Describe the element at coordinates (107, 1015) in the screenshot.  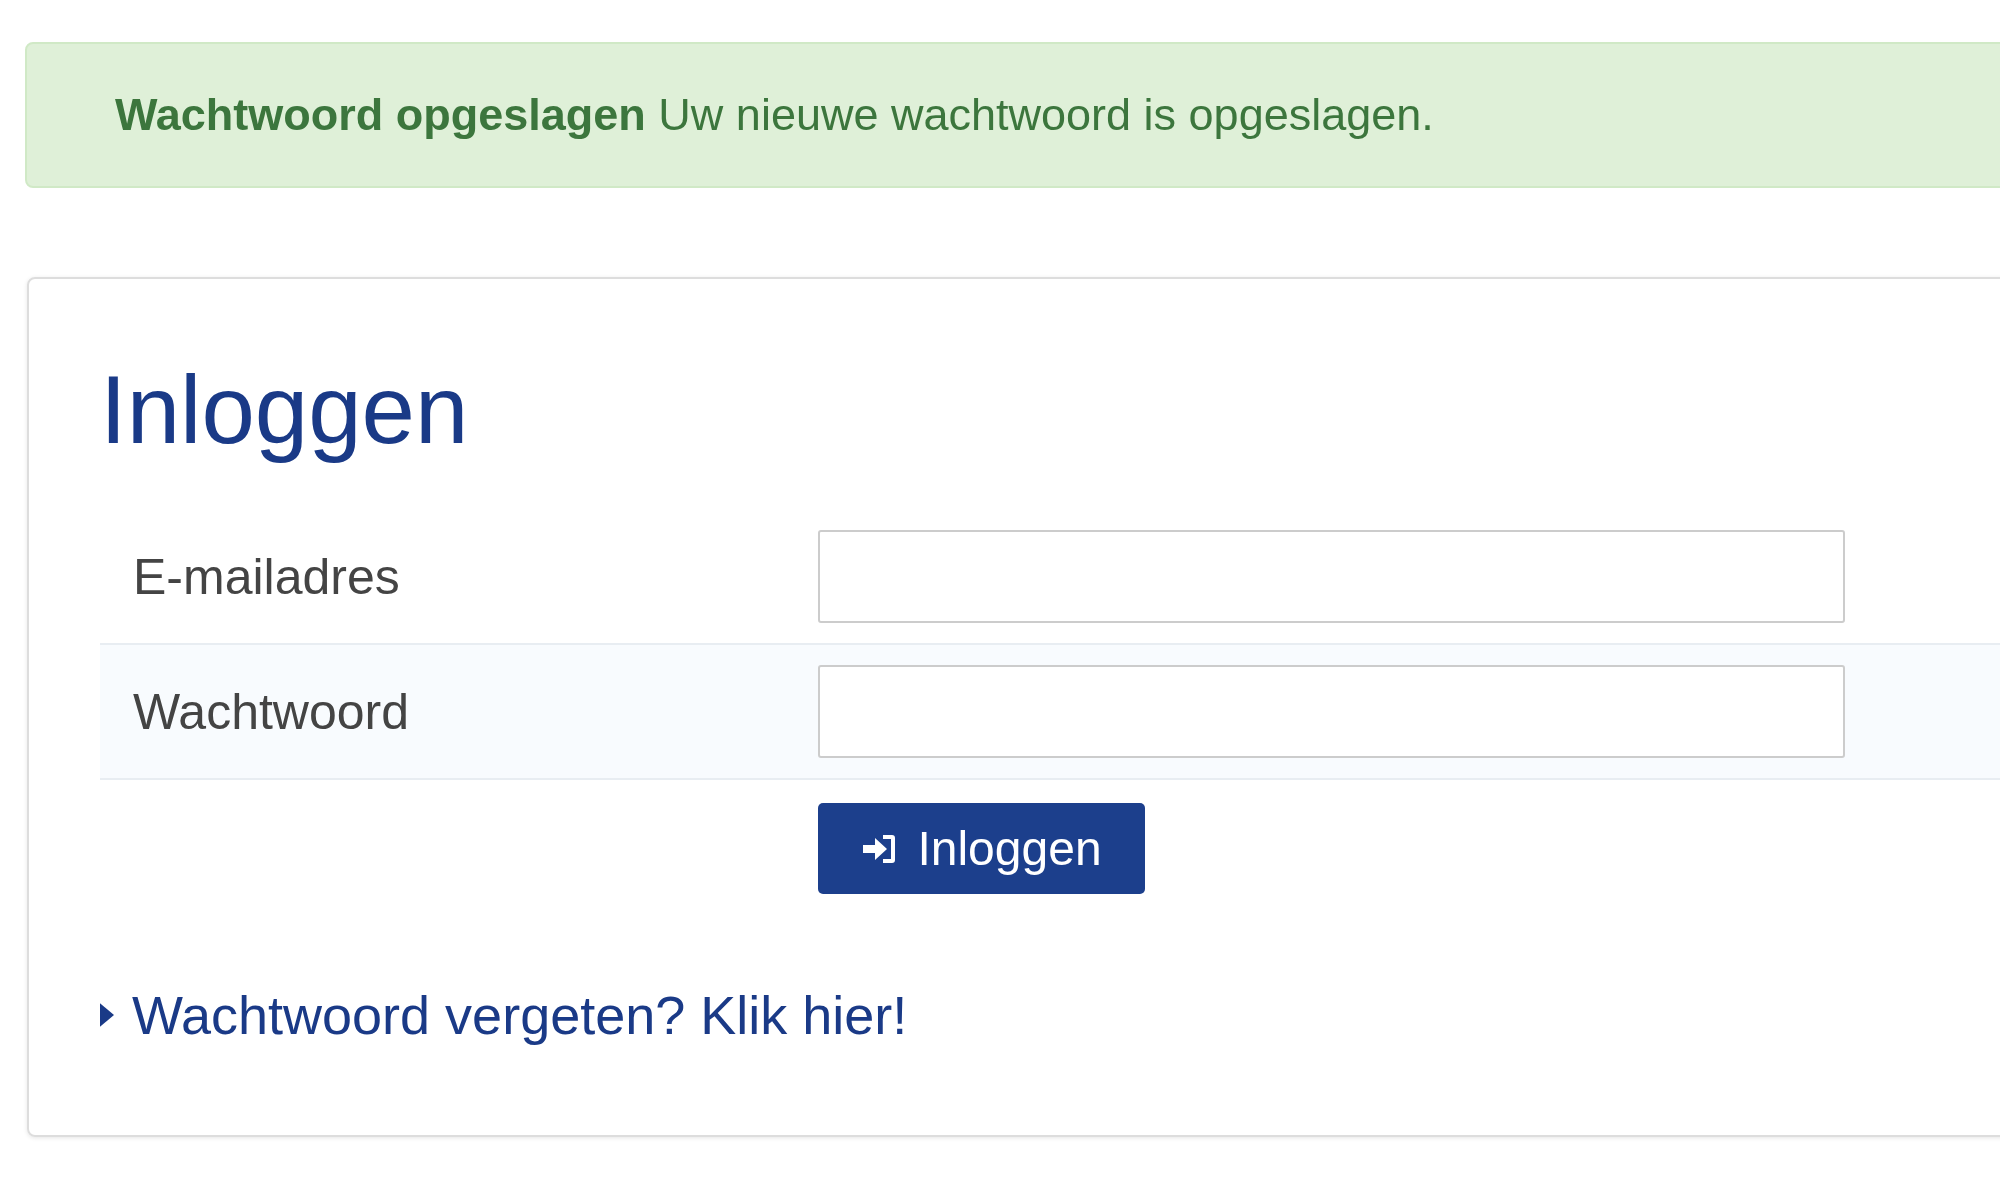
I see `caret-icon` at that location.